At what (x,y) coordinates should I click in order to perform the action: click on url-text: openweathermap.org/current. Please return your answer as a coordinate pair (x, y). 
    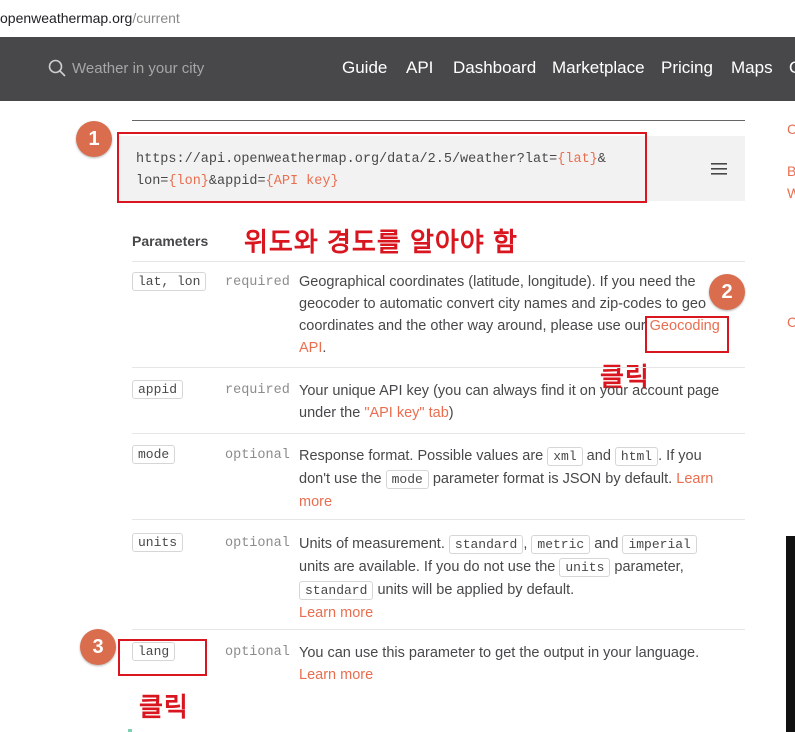
    Looking at the image, I should click on (90, 18).